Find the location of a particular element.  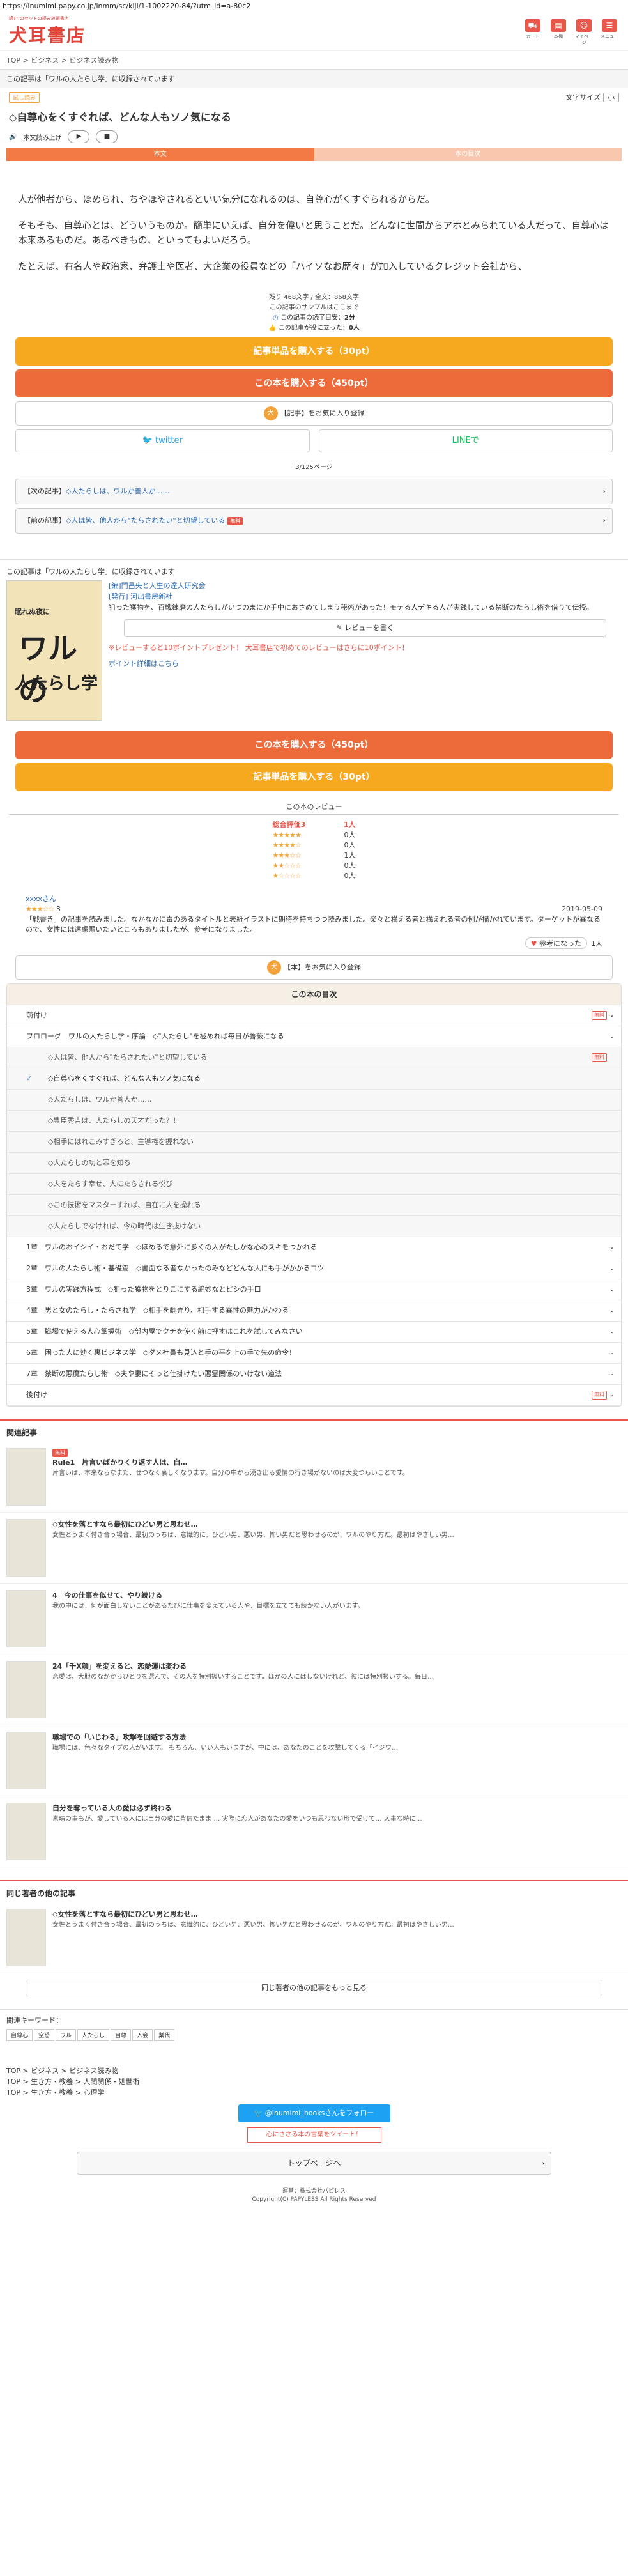

read-aloud-label: 本文読み上げ is located at coordinates (42, 138).